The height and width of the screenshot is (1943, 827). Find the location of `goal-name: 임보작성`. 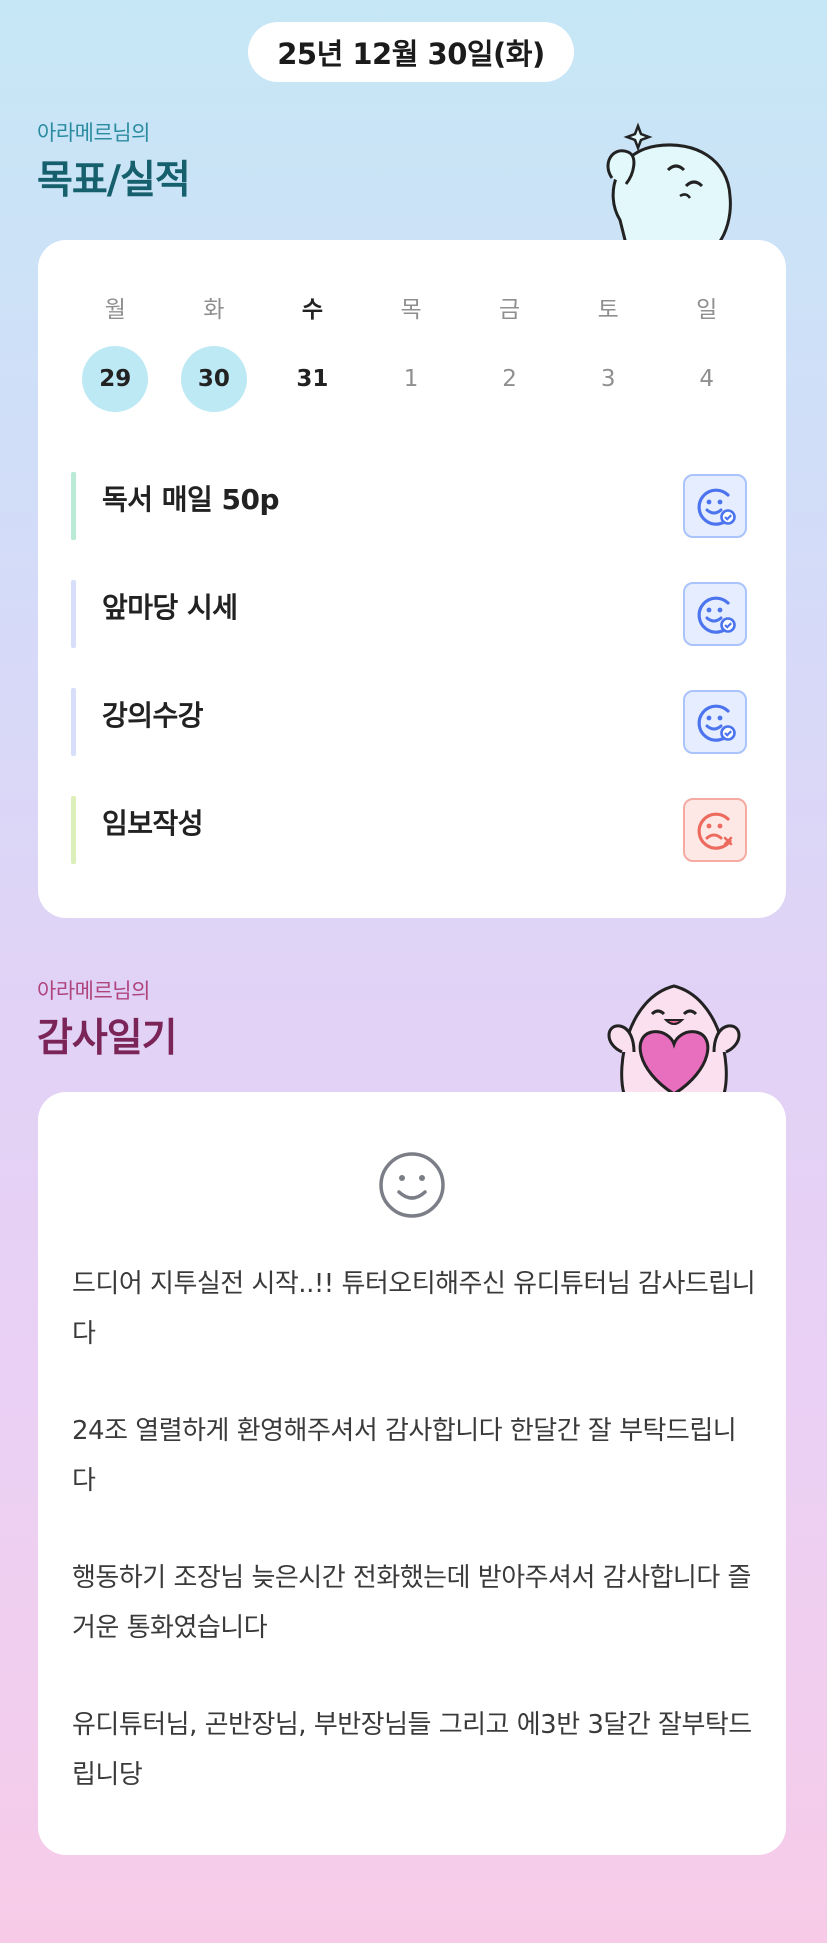

goal-name: 임보작성 is located at coordinates (153, 823).